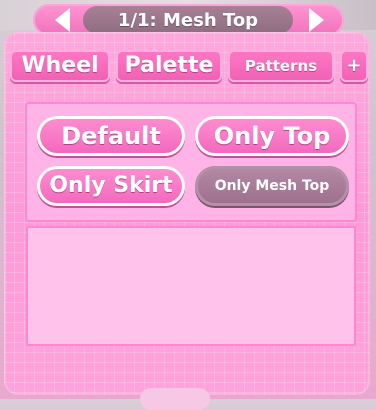  I want to click on header-title: 1/1: Mesh Top, so click(188, 20).